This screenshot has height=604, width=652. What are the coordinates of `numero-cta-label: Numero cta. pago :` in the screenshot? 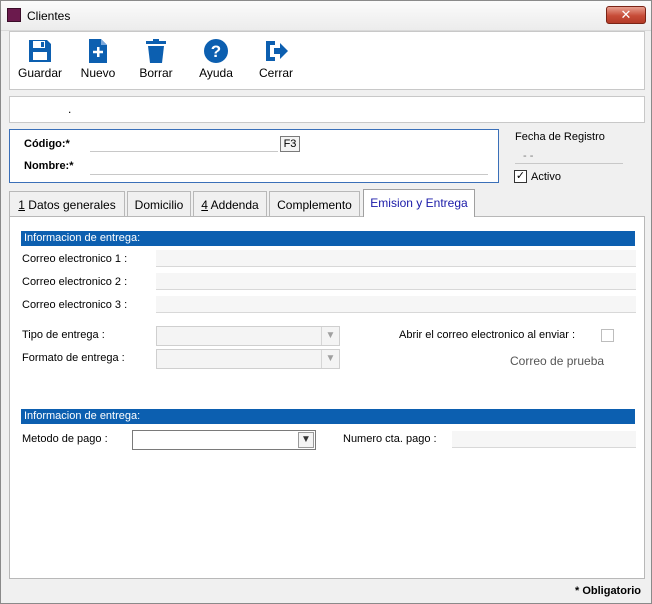 It's located at (390, 439).